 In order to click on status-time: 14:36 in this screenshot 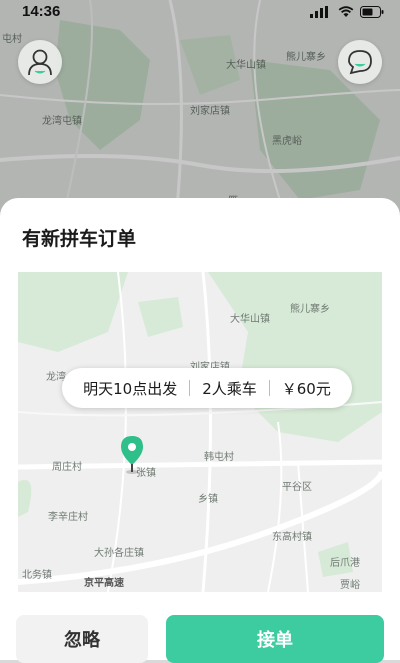, I will do `click(41, 11)`.